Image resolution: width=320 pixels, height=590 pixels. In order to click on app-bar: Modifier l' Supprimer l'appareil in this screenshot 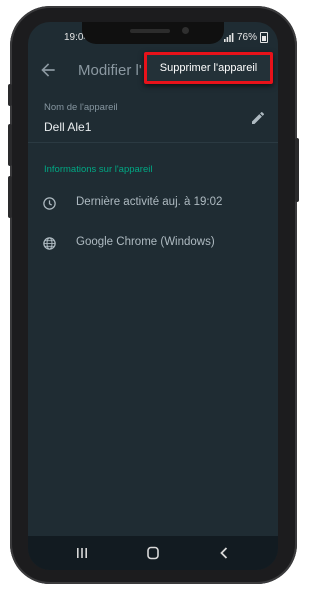, I will do `click(153, 72)`.